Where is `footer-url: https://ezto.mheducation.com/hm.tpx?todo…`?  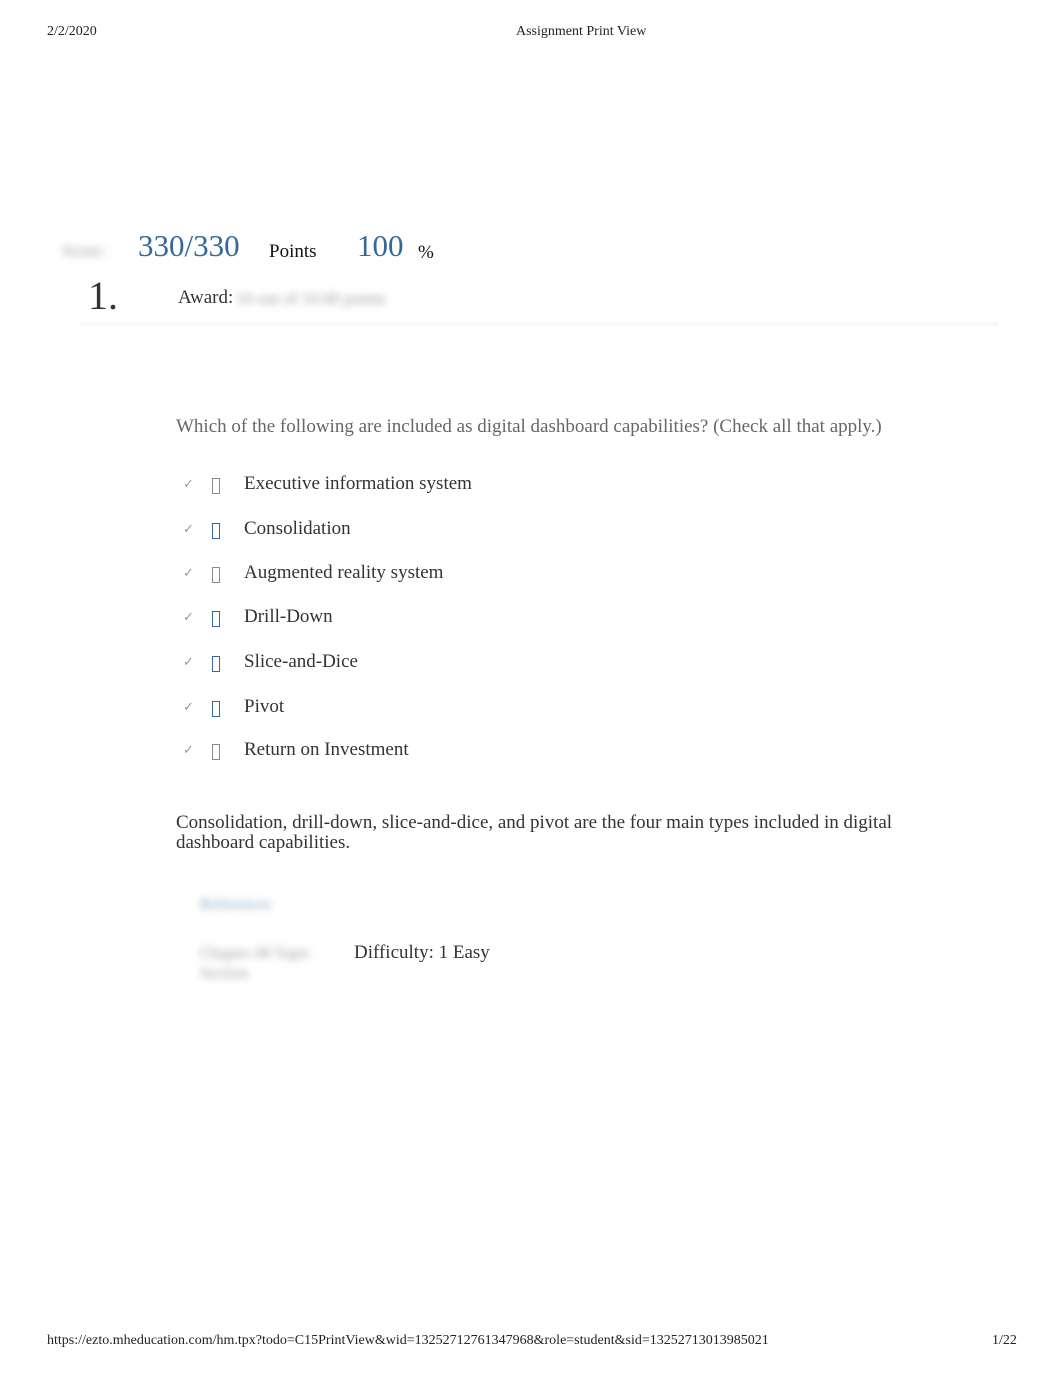 footer-url: https://ezto.mheducation.com/hm.tpx?todo… is located at coordinates (408, 1340).